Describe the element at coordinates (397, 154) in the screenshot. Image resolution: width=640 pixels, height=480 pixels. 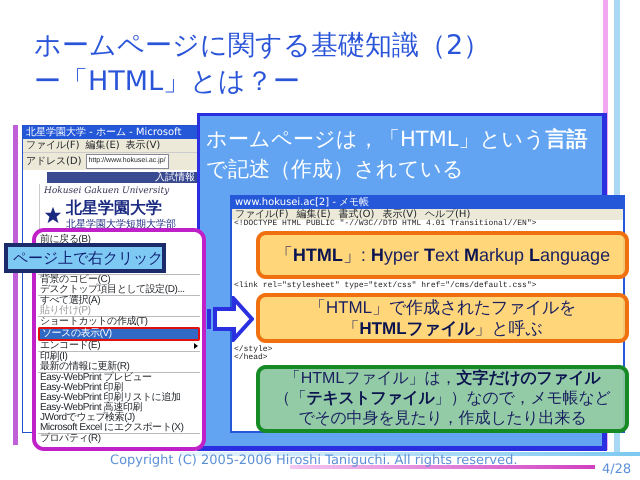
I see `panel-text: ホームページは，「HTML」という言語で記述（作成）されている` at that location.